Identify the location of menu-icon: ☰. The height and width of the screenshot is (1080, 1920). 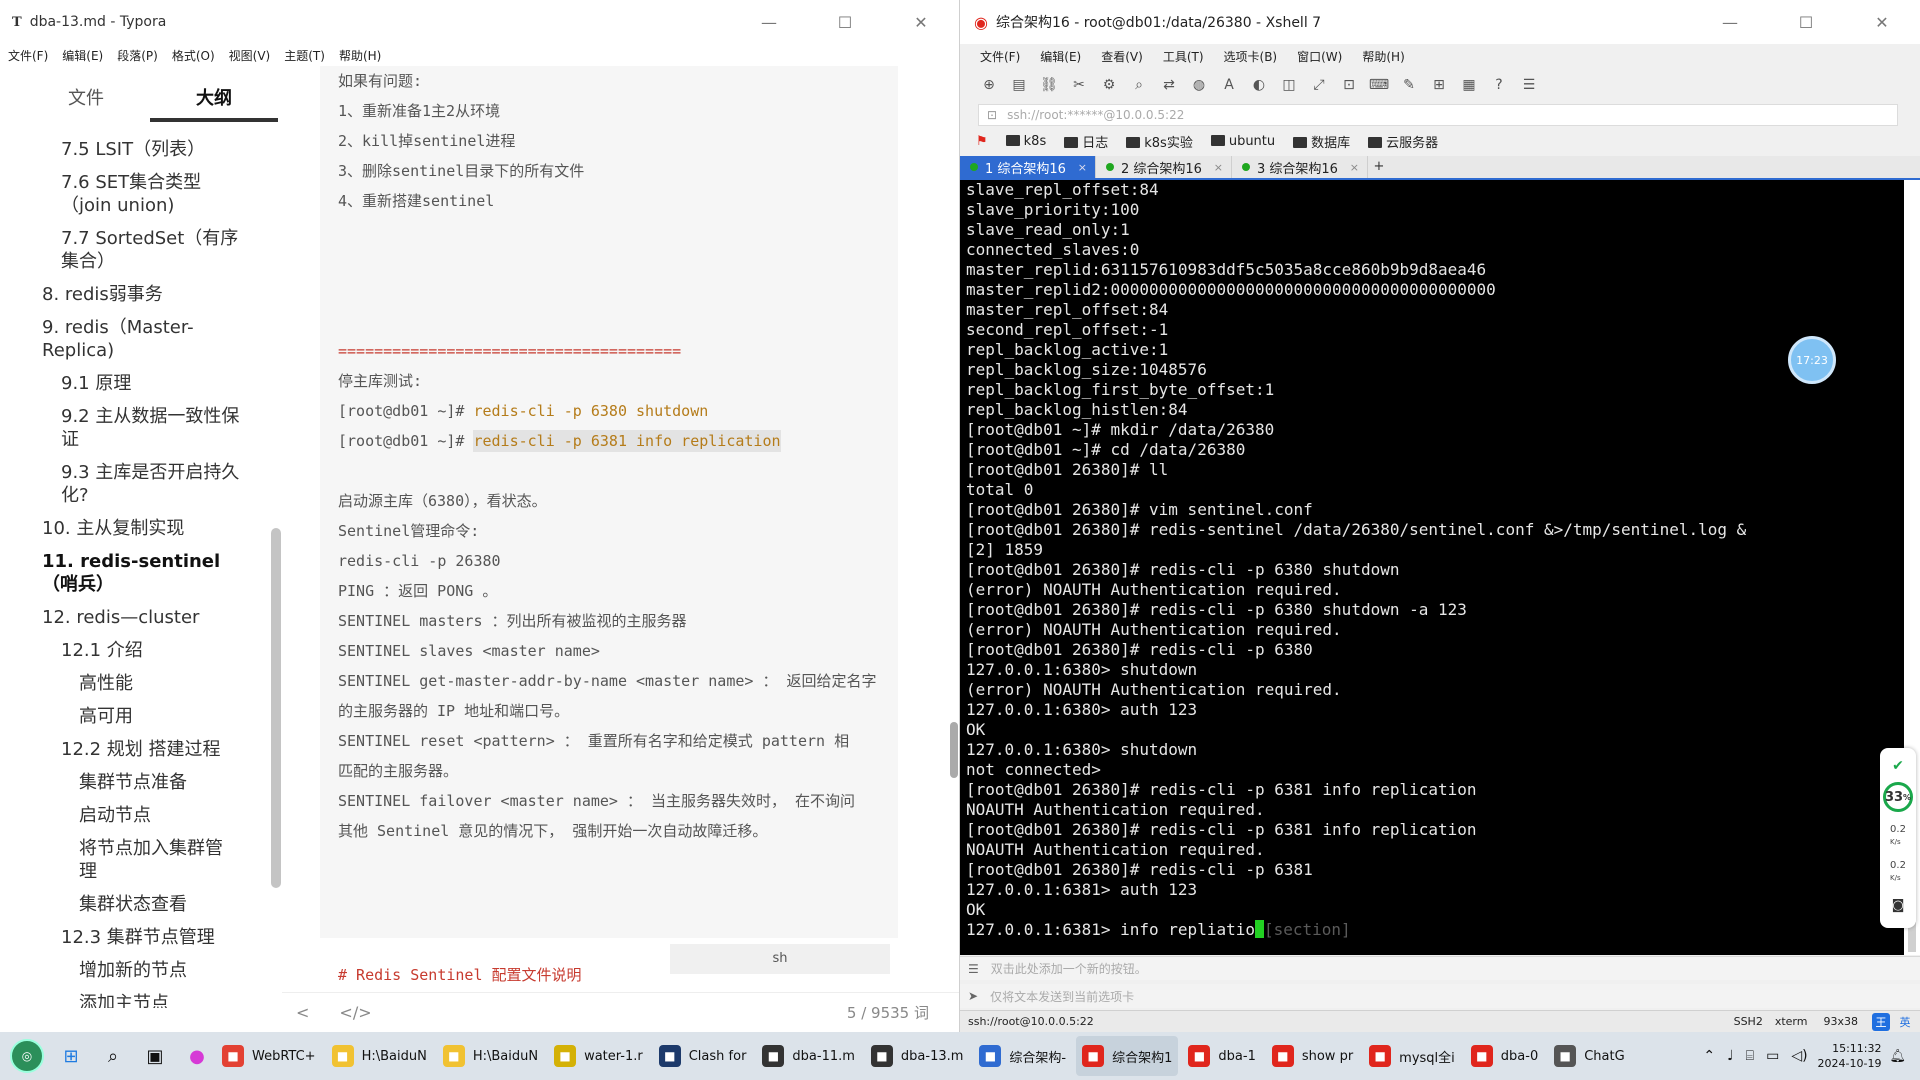
(973, 969).